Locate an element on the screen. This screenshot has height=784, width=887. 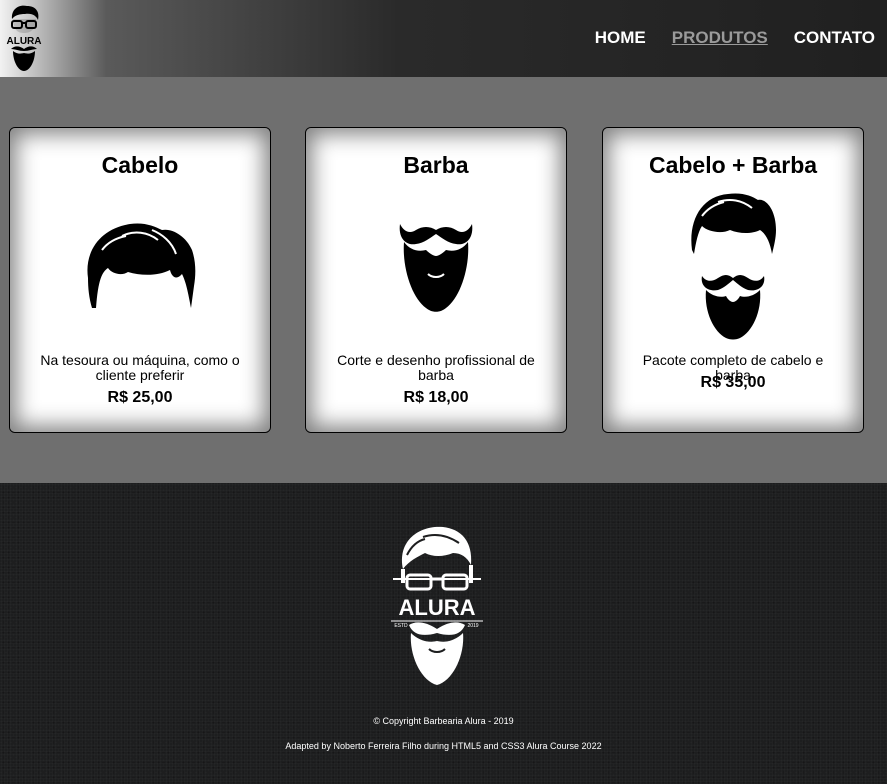
copyright-text: © Copyright Barbearia Alura - 2019 is located at coordinates (443, 721).